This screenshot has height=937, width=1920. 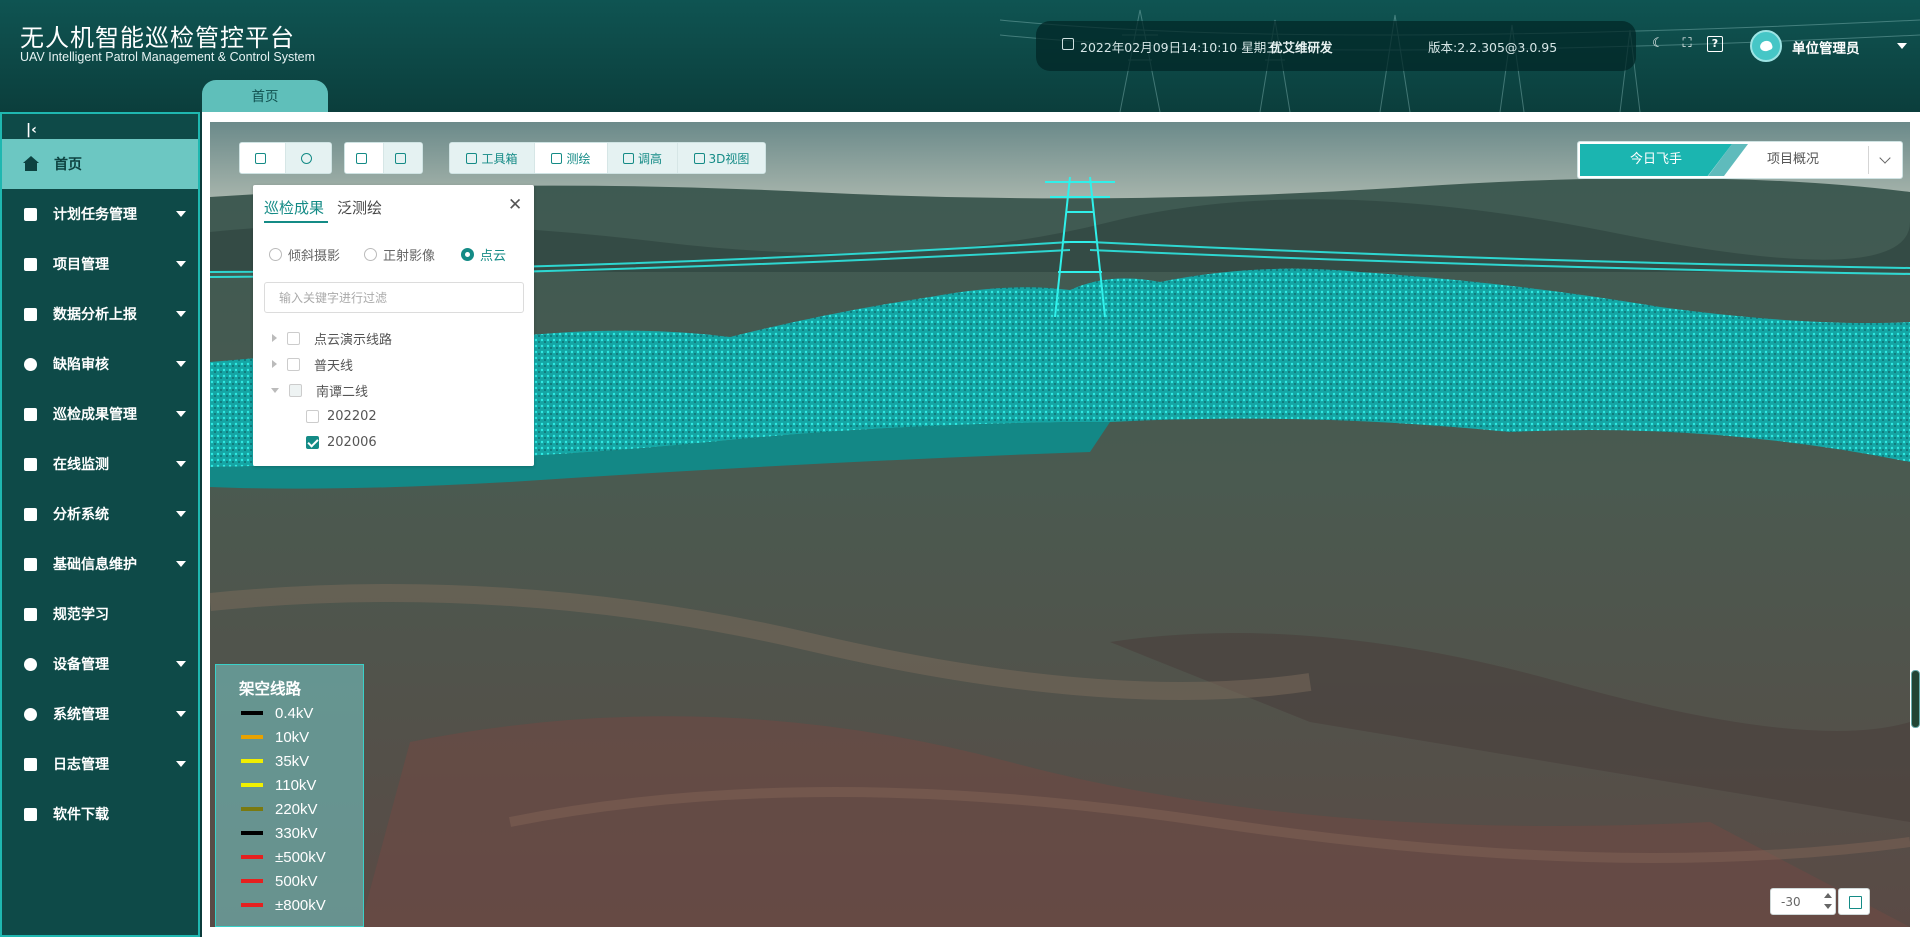 What do you see at coordinates (649, 158) in the screenshot?
I see `adjust-height-label: 调高` at bounding box center [649, 158].